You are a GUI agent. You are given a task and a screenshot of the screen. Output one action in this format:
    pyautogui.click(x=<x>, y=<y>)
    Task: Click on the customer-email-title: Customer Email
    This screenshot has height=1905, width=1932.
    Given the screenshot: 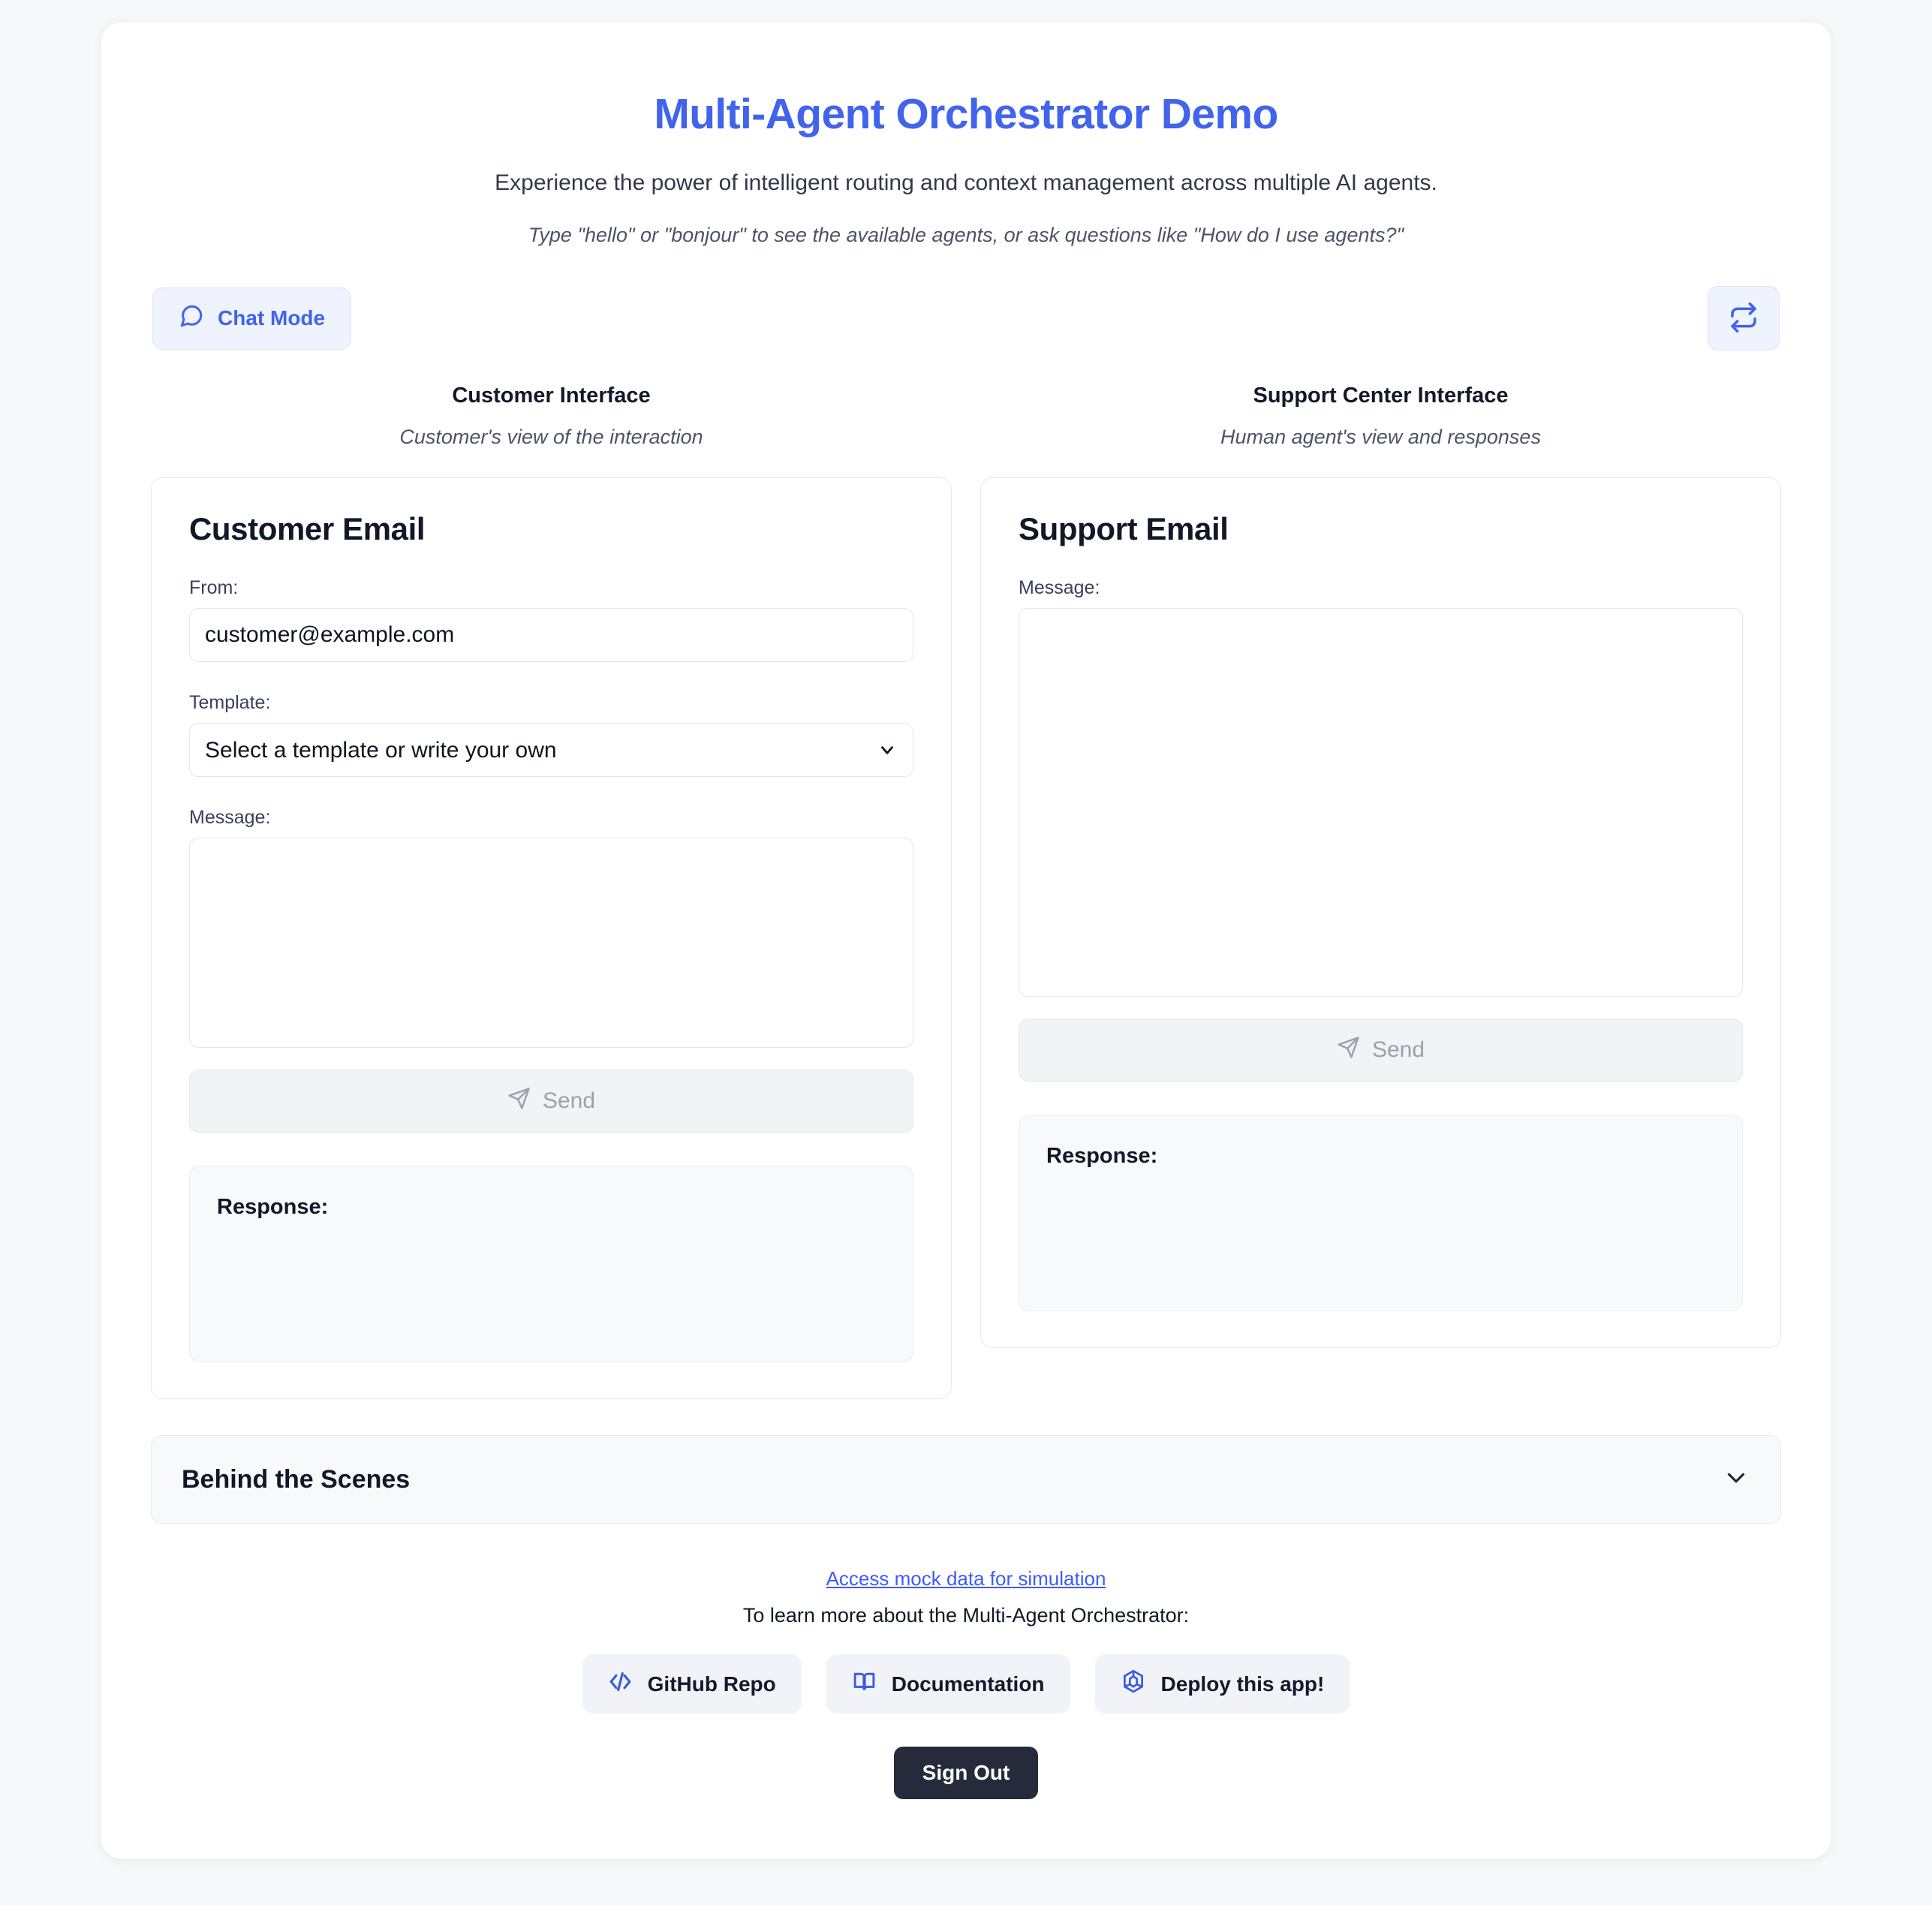 What is the action you would take?
    pyautogui.click(x=307, y=528)
    